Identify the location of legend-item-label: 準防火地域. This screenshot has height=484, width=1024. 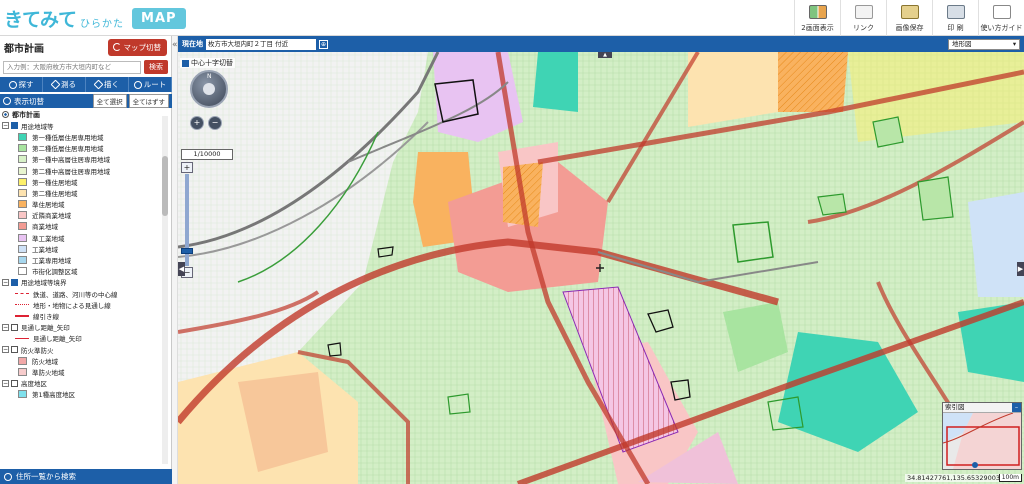
(48, 372).